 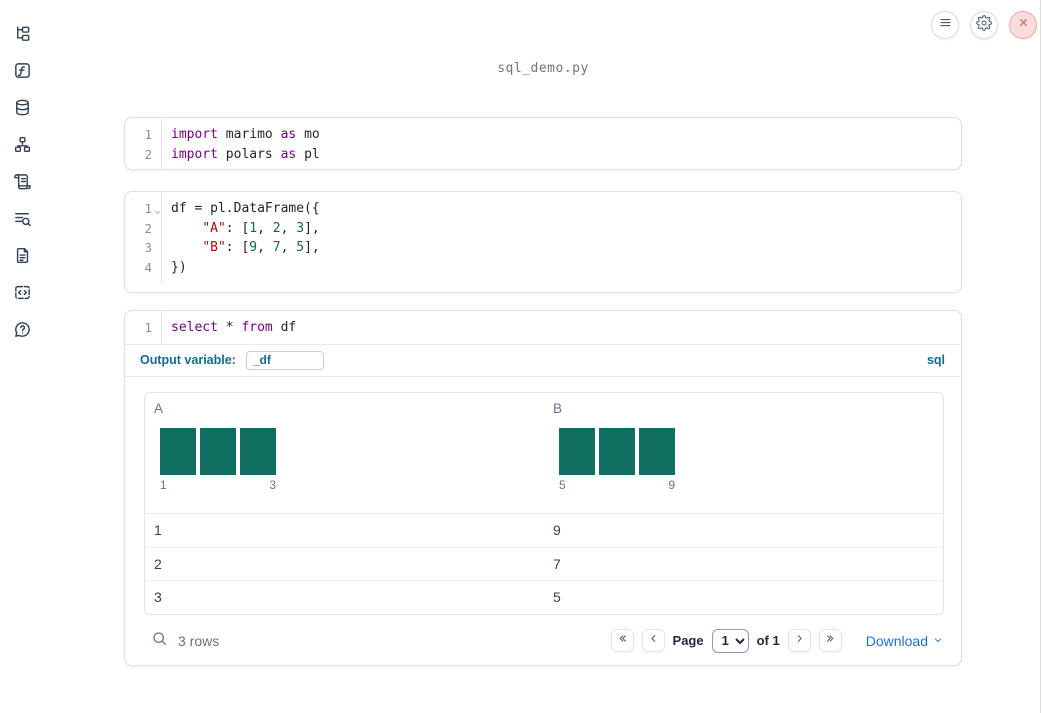 I want to click on notebook-menu-button, so click(x=945, y=25).